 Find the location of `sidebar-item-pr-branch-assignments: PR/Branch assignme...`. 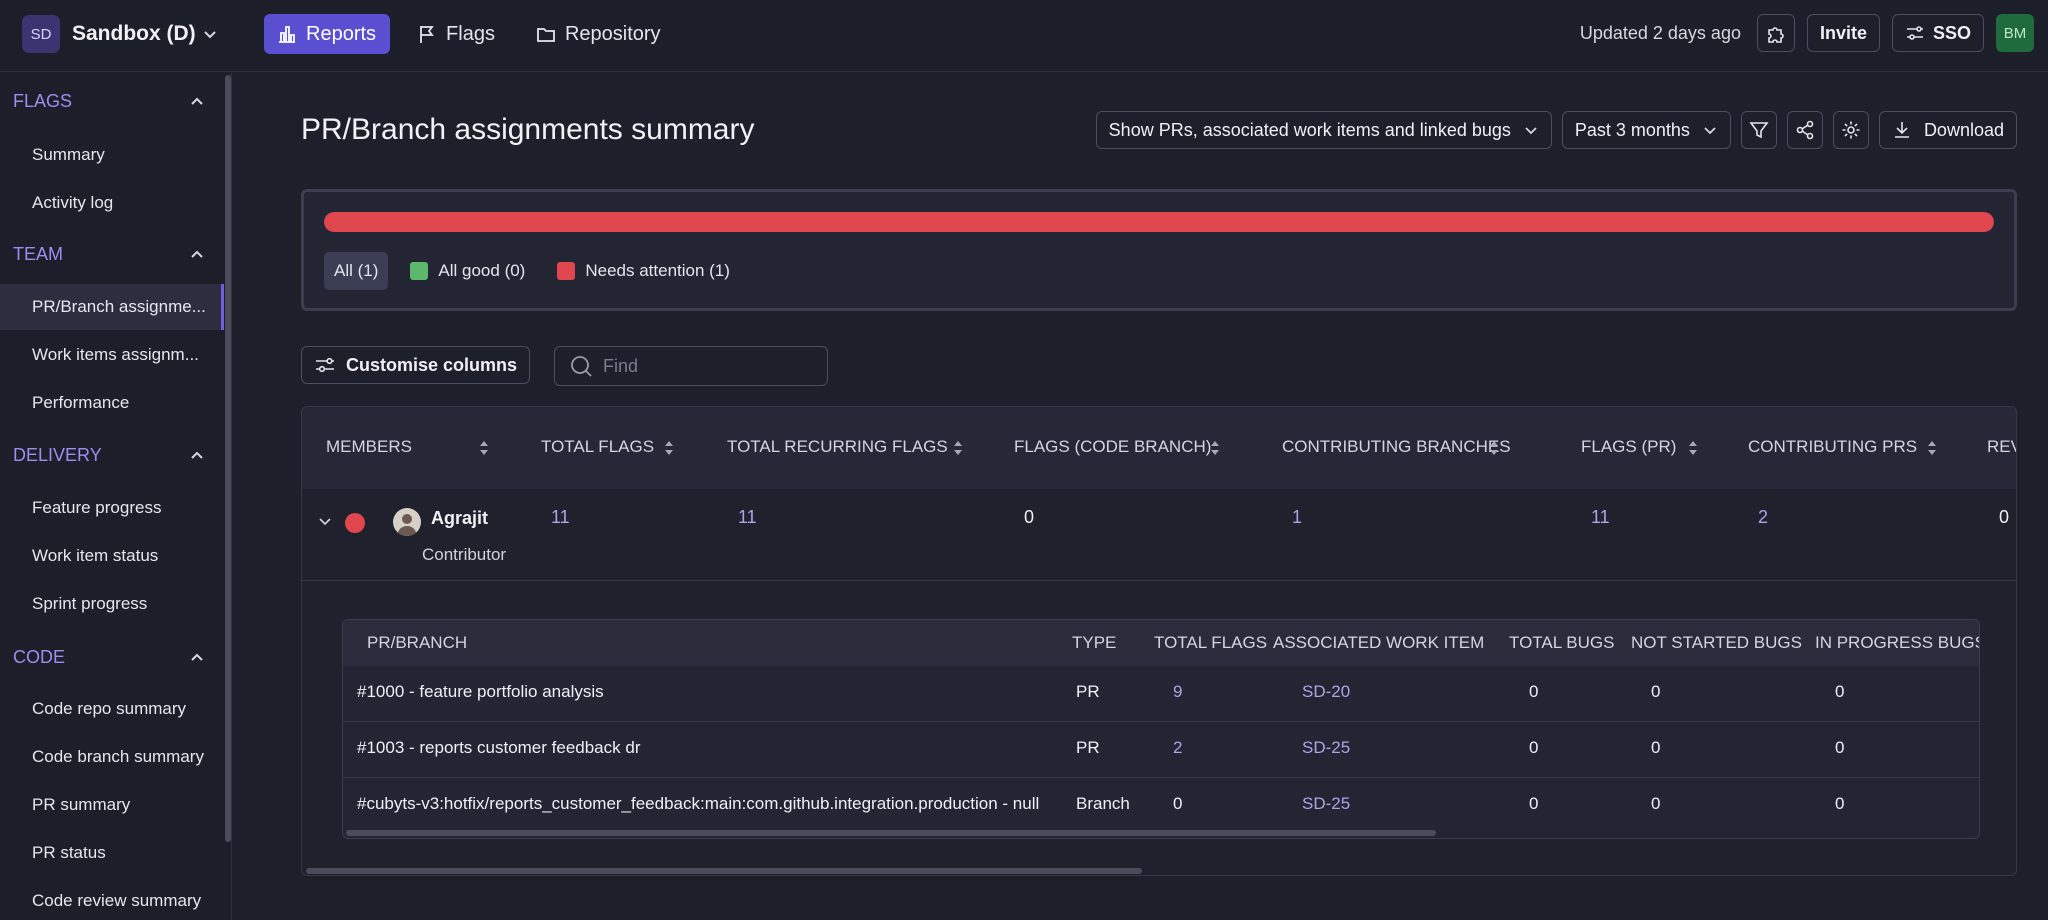

sidebar-item-pr-branch-assignments: PR/Branch assignme... is located at coordinates (112, 307).